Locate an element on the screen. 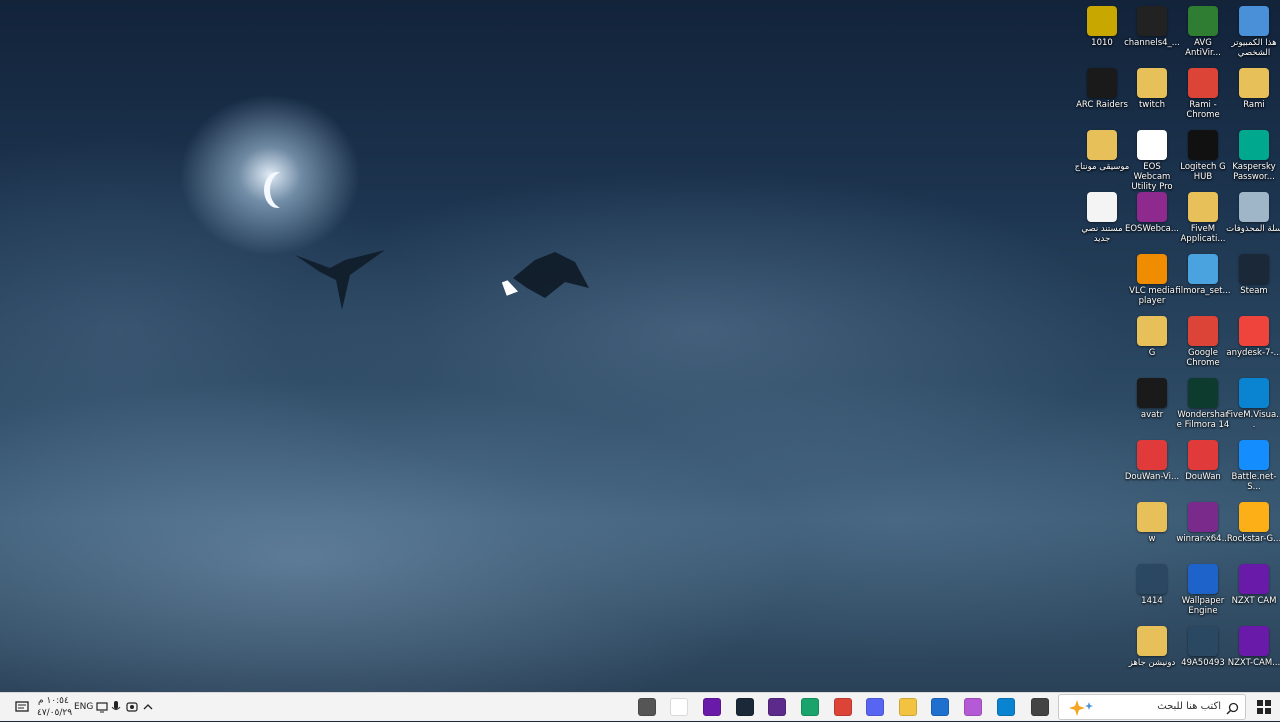 This screenshot has height=722, width=1280. desktop-icon-folder-music-montage: موسيقى مونتاج is located at coordinates (1102, 151).